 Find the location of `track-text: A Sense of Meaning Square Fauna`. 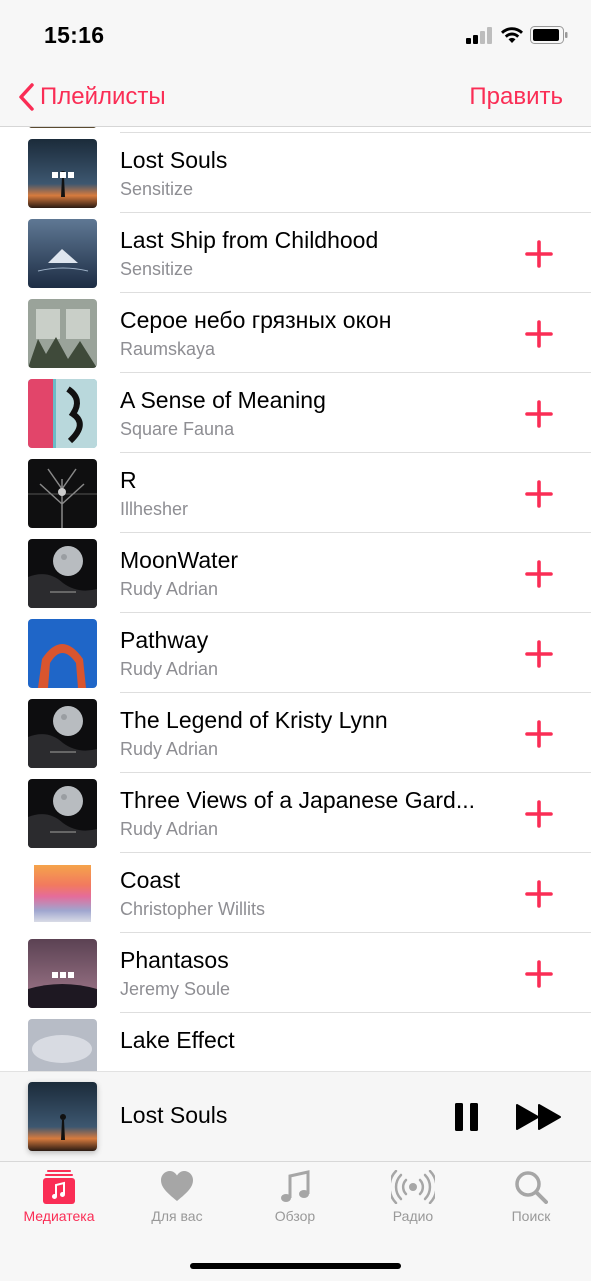

track-text: A Sense of Meaning Square Fauna is located at coordinates (310, 413).